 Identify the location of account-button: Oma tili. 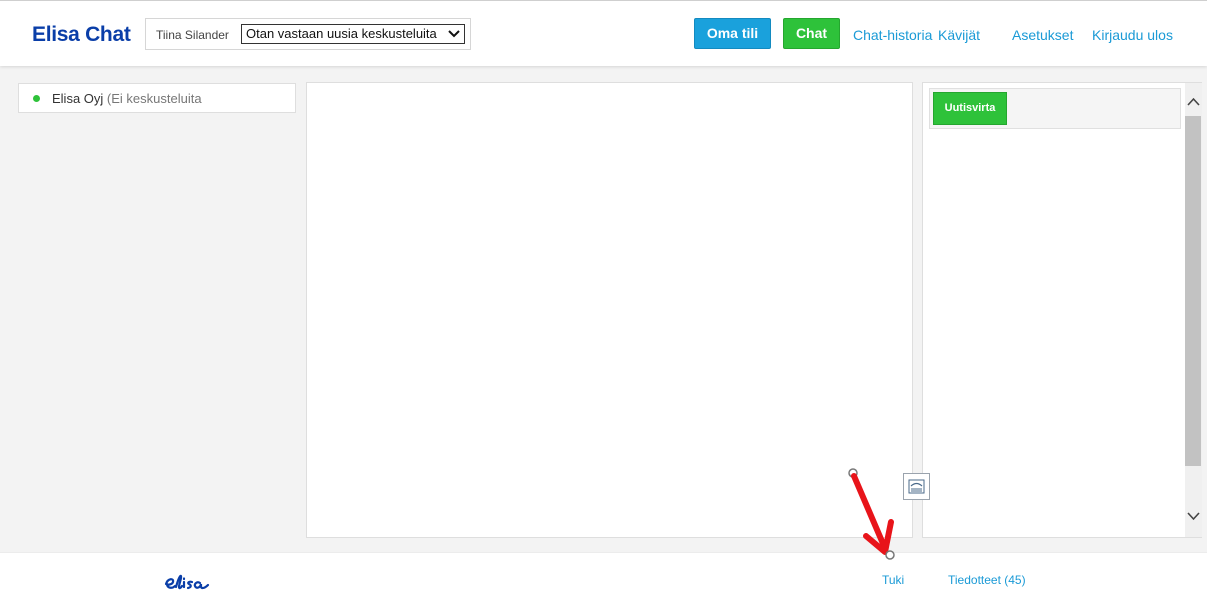
(732, 33).